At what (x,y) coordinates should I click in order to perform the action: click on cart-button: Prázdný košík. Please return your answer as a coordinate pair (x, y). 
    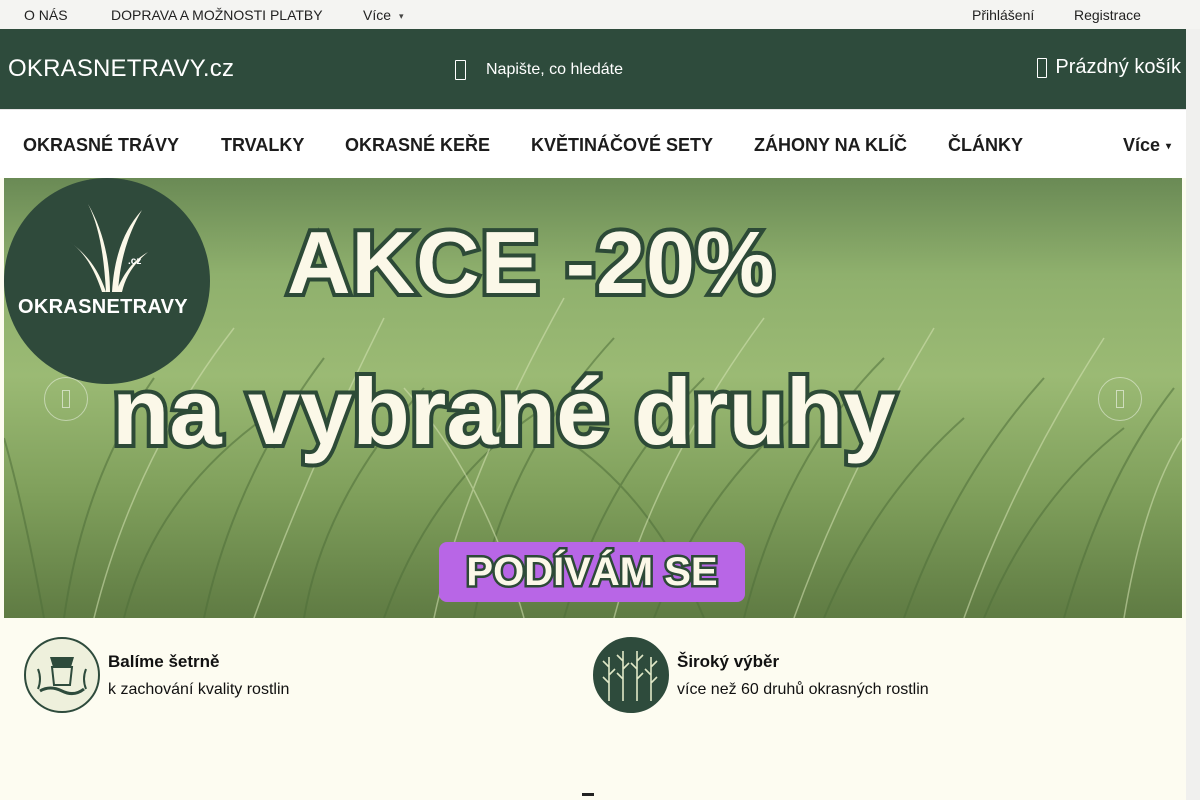
    Looking at the image, I should click on (1109, 67).